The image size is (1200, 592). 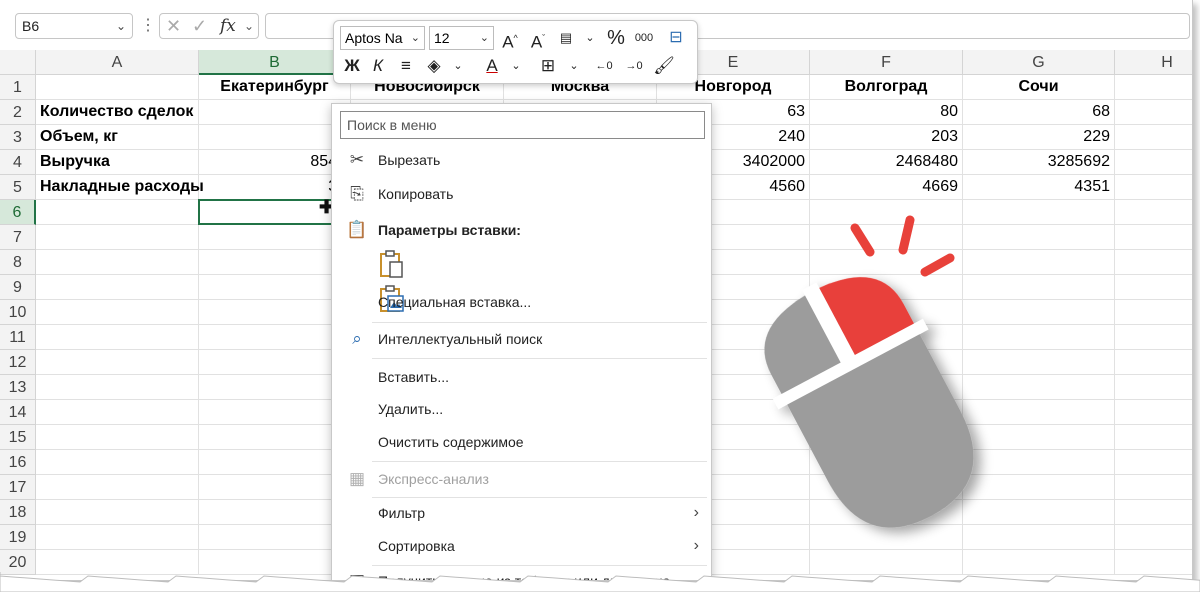 What do you see at coordinates (18, 87) in the screenshot?
I see `row-header-1: 1` at bounding box center [18, 87].